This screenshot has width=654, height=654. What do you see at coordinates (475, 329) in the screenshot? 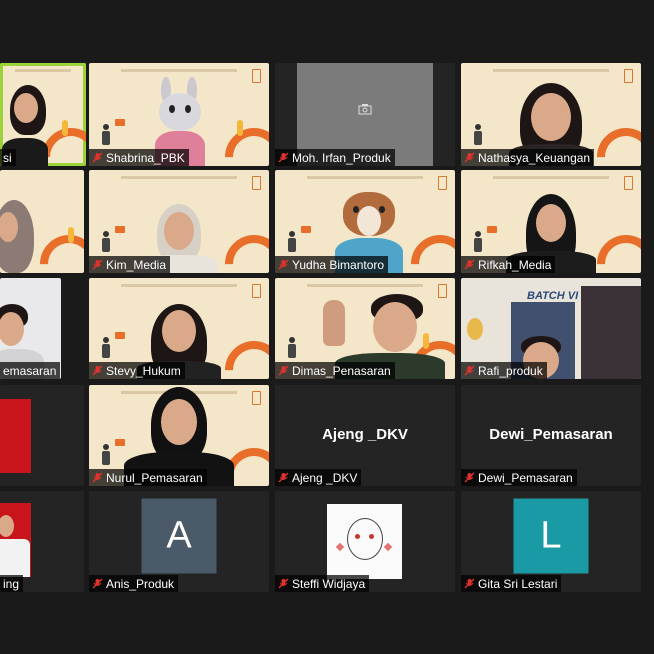
I see `balloon-decor` at bounding box center [475, 329].